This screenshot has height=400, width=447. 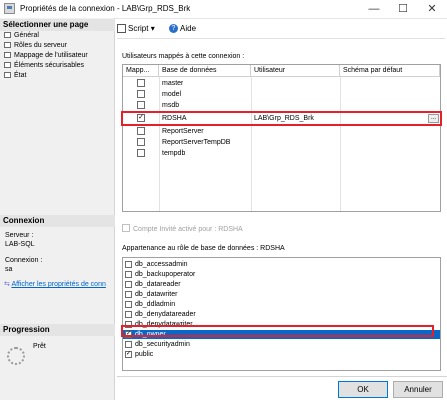 What do you see at coordinates (121, 29) in the screenshot?
I see `script-icon` at bounding box center [121, 29].